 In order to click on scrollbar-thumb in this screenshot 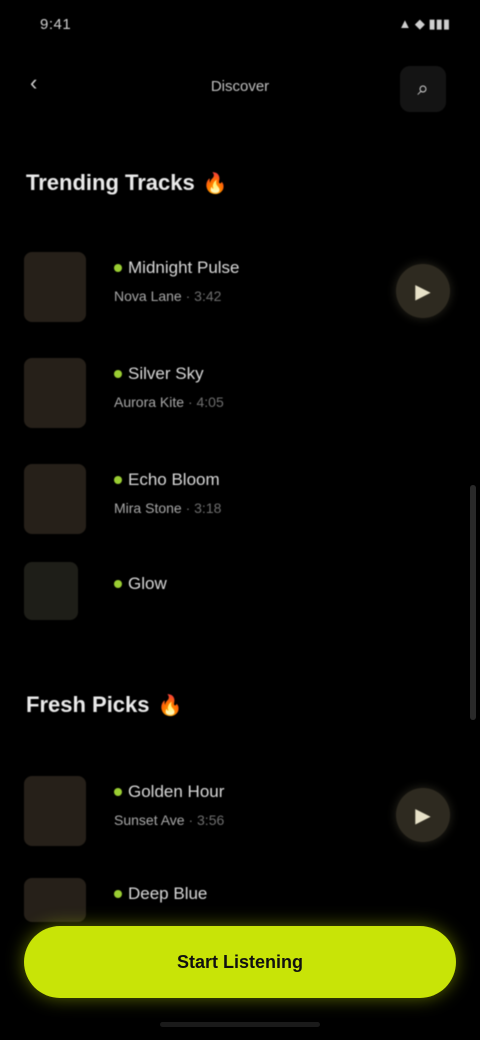, I will do `click(473, 602)`.